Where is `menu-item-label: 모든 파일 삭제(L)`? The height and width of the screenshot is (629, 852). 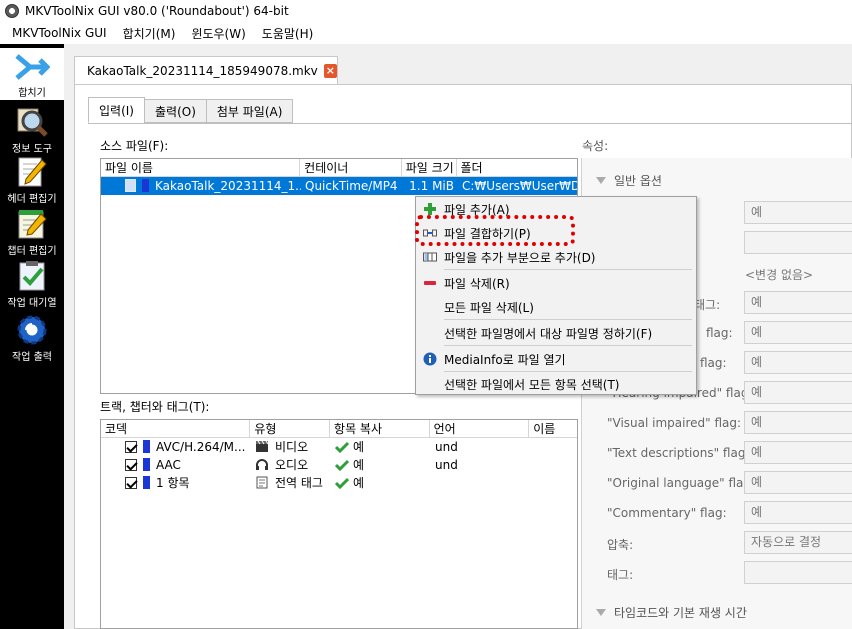 menu-item-label: 모든 파일 삭제(L) is located at coordinates (489, 307).